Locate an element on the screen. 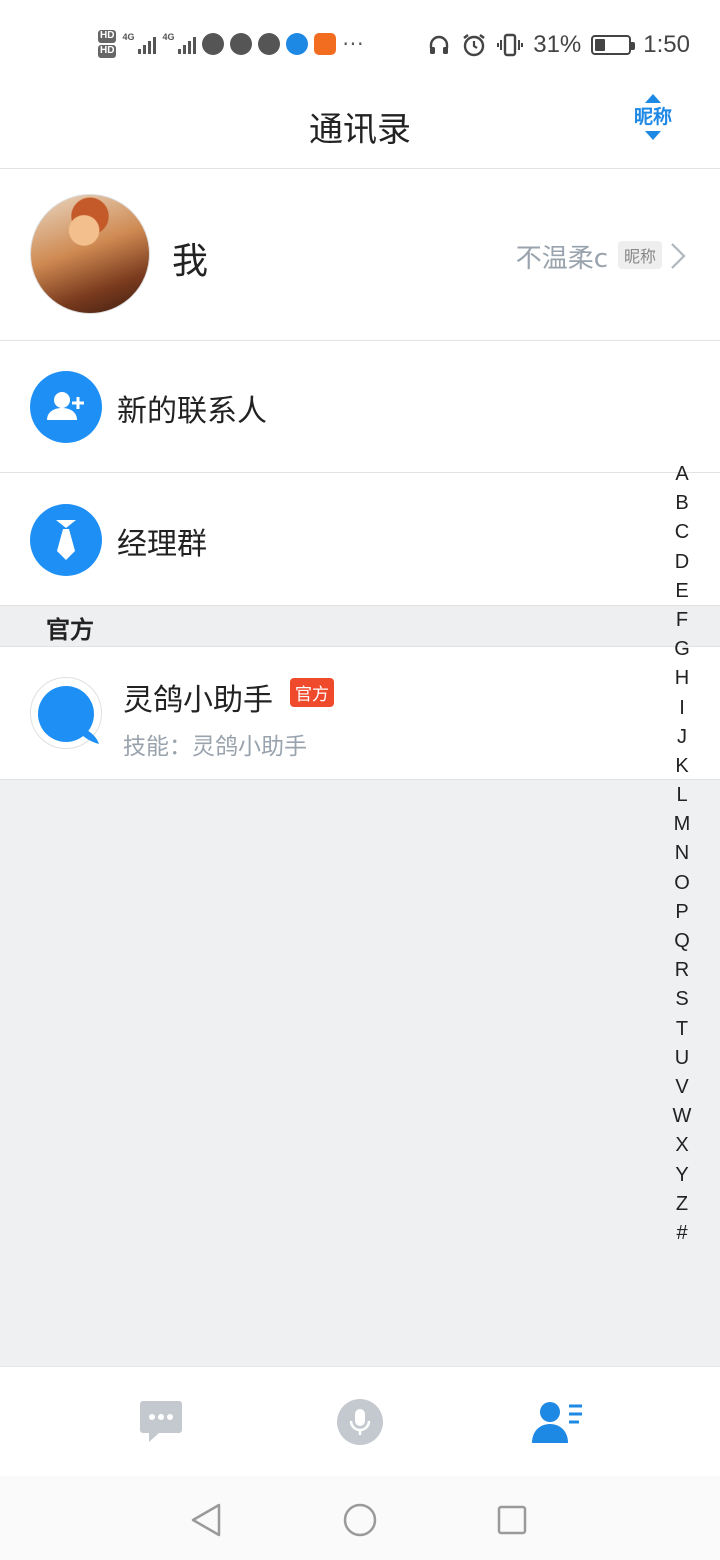 The width and height of the screenshot is (720, 1560). index-letter: H is located at coordinates (682, 678).